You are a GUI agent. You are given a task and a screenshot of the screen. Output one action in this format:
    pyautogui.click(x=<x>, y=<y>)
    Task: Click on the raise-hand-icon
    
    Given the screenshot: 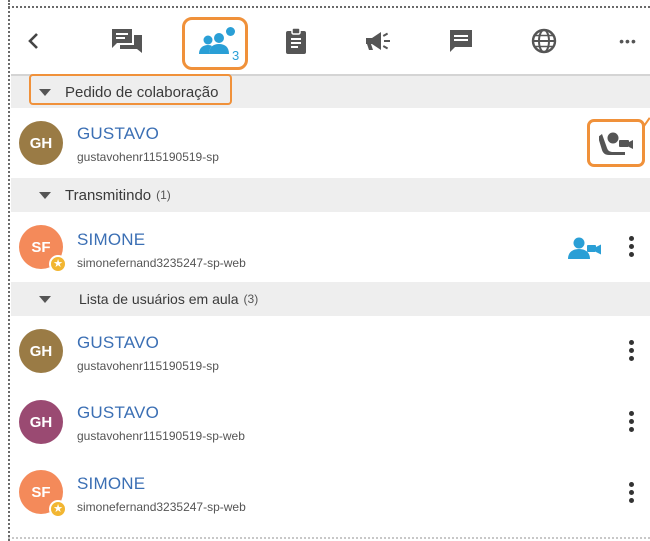 What is the action you would take?
    pyautogui.click(x=616, y=143)
    